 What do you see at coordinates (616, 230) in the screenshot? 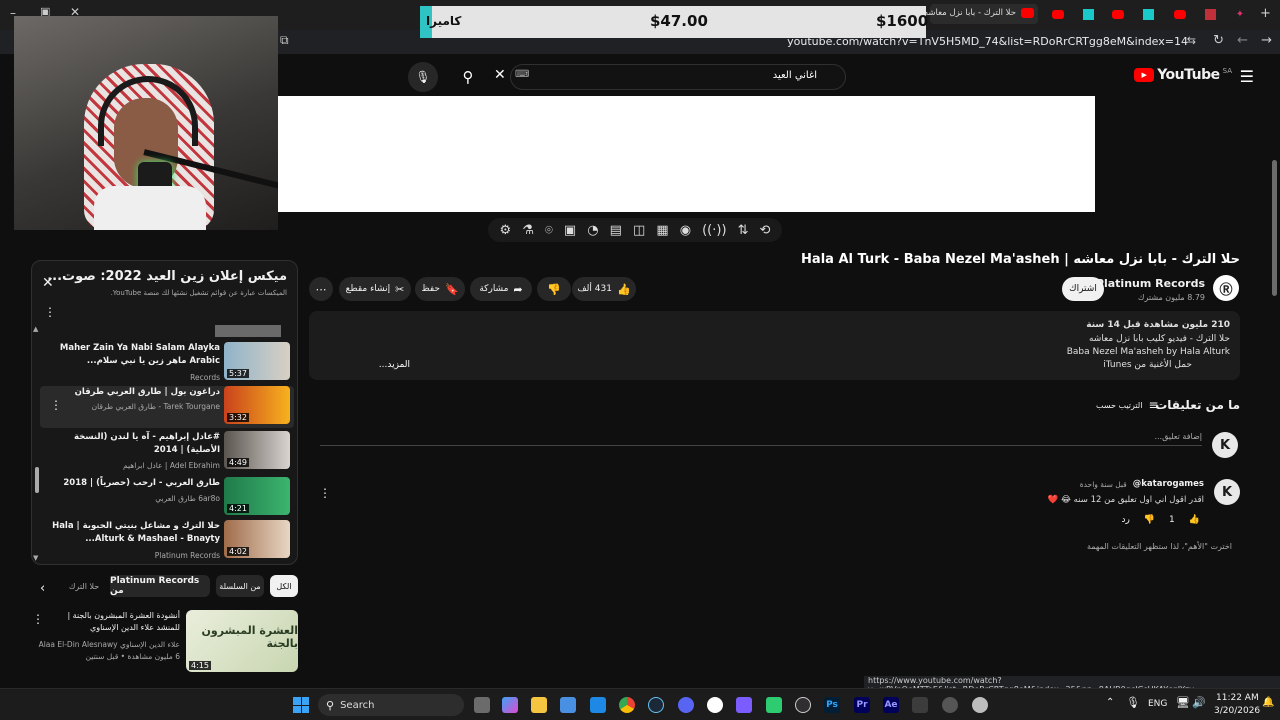
I see `subtitles-icon: ▤` at bounding box center [616, 230].